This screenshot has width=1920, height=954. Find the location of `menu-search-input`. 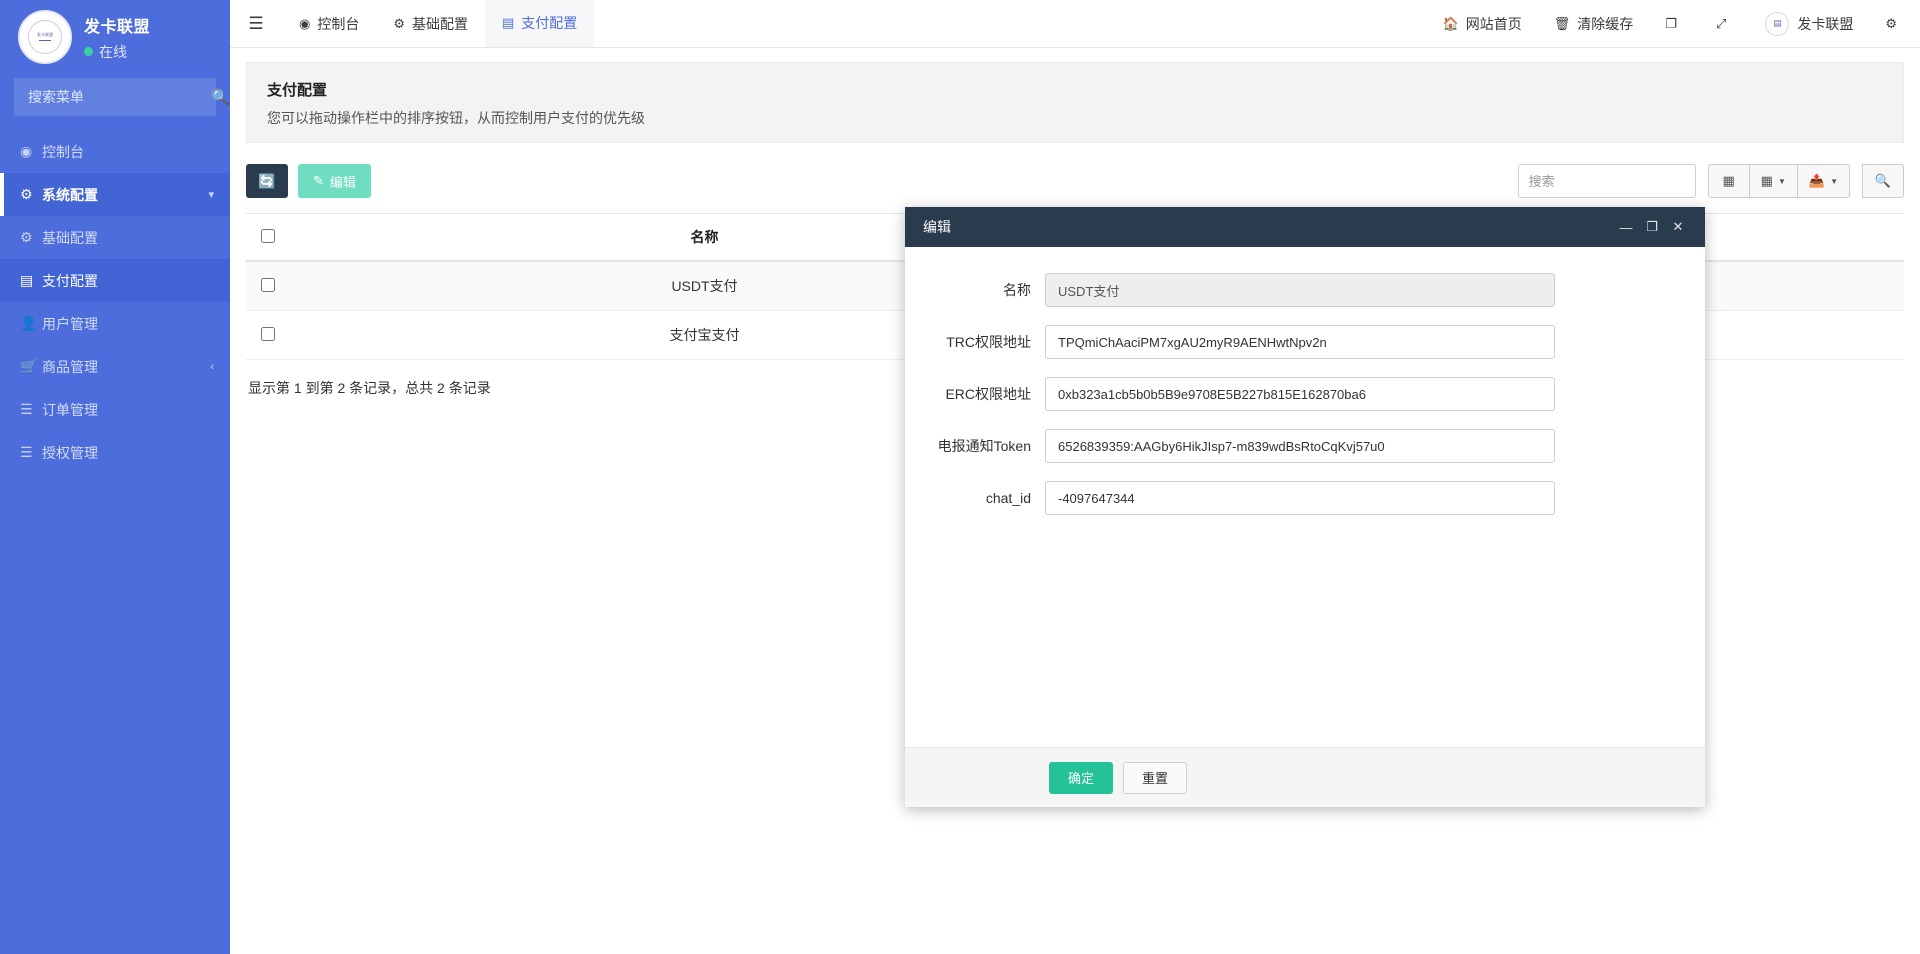

menu-search-input is located at coordinates (118, 97).